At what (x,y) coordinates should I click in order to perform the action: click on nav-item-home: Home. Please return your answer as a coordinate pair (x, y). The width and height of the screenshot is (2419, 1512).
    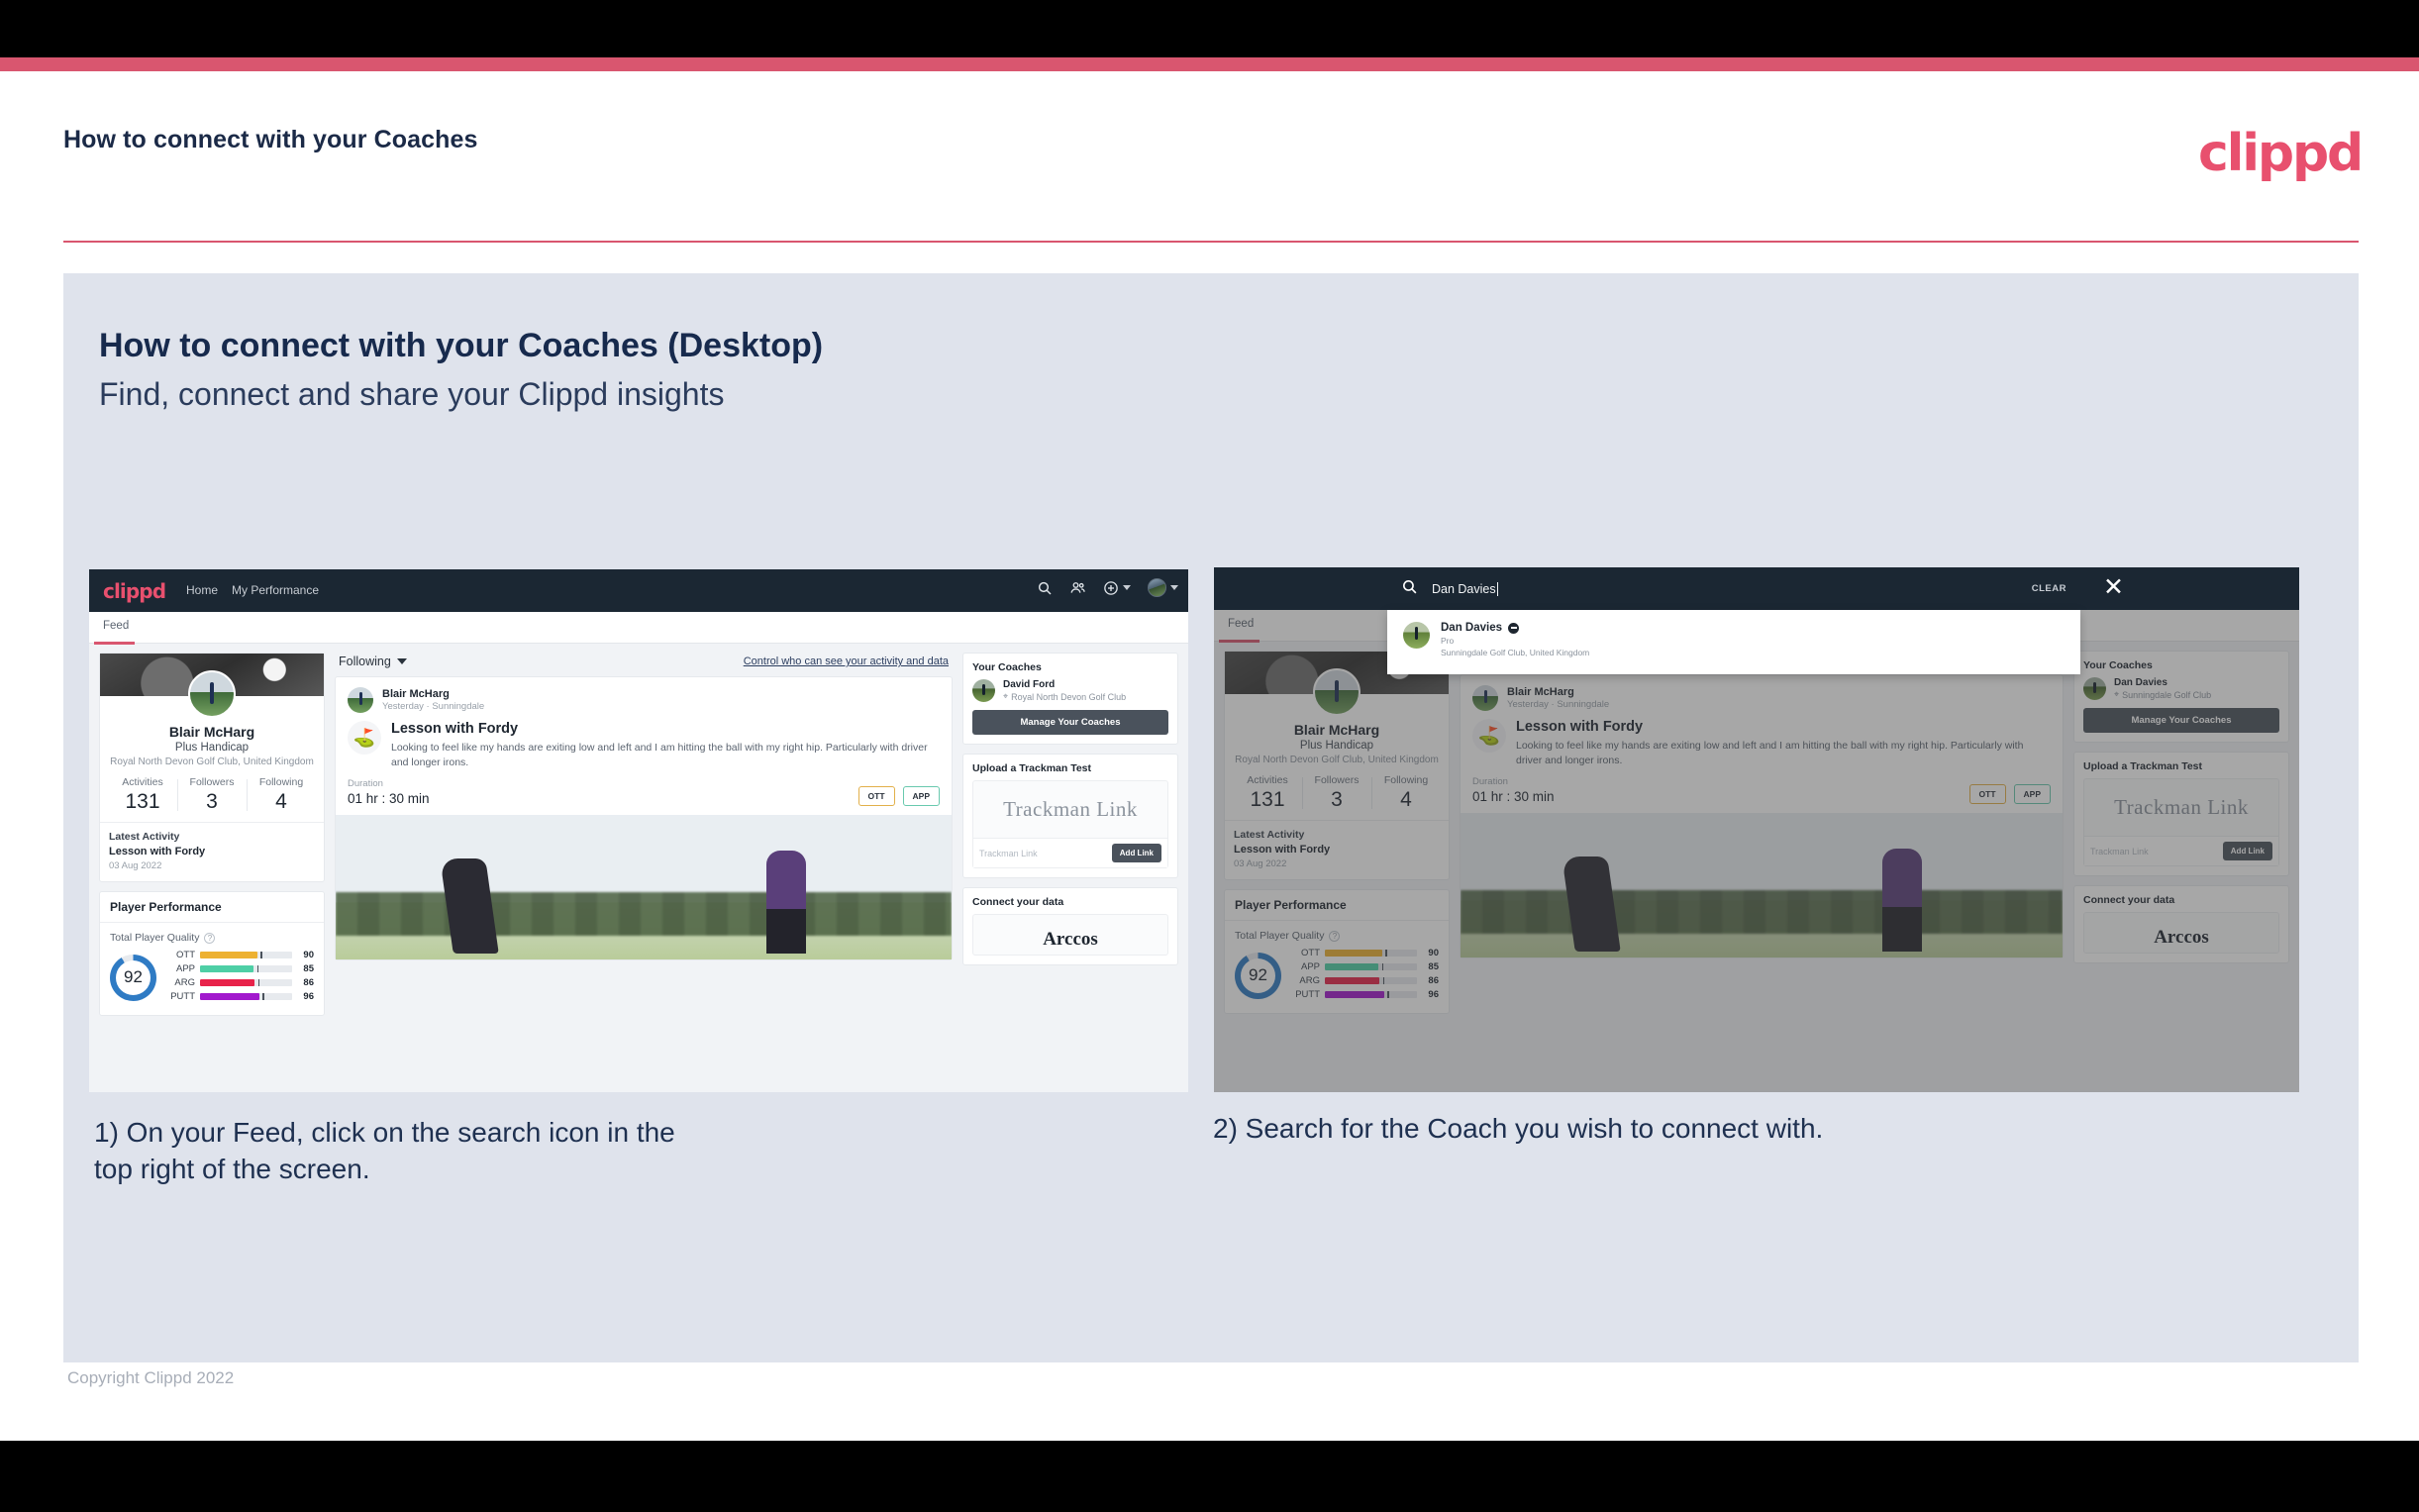
    Looking at the image, I should click on (202, 590).